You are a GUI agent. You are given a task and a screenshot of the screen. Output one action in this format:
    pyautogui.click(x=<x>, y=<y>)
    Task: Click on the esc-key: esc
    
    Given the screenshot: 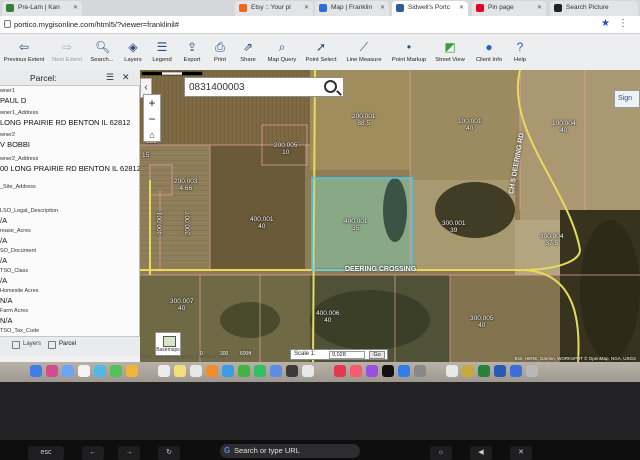 What is the action you would take?
    pyautogui.click(x=46, y=453)
    